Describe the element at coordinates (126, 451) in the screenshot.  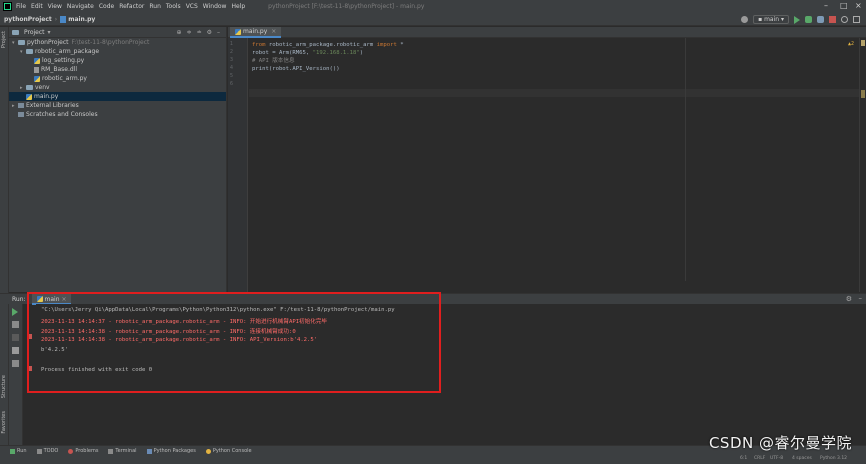
I see `terminal-tool-label: Terminal` at that location.